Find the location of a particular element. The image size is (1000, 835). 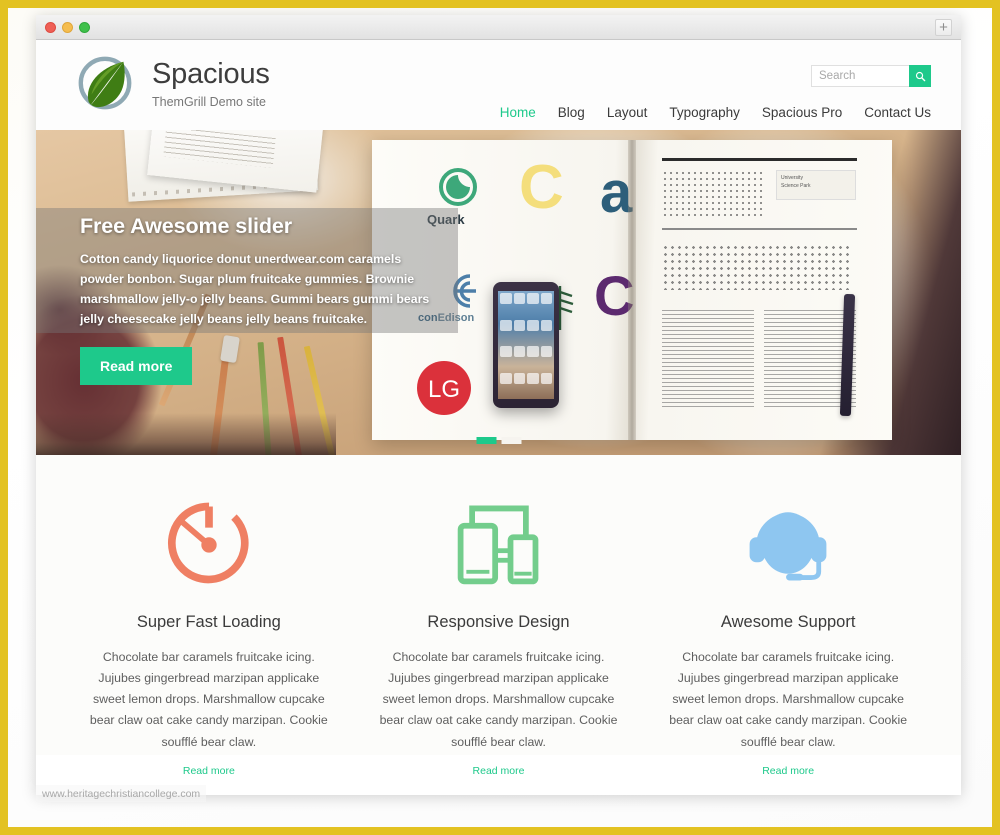

slider-pagination is located at coordinates (498, 440).